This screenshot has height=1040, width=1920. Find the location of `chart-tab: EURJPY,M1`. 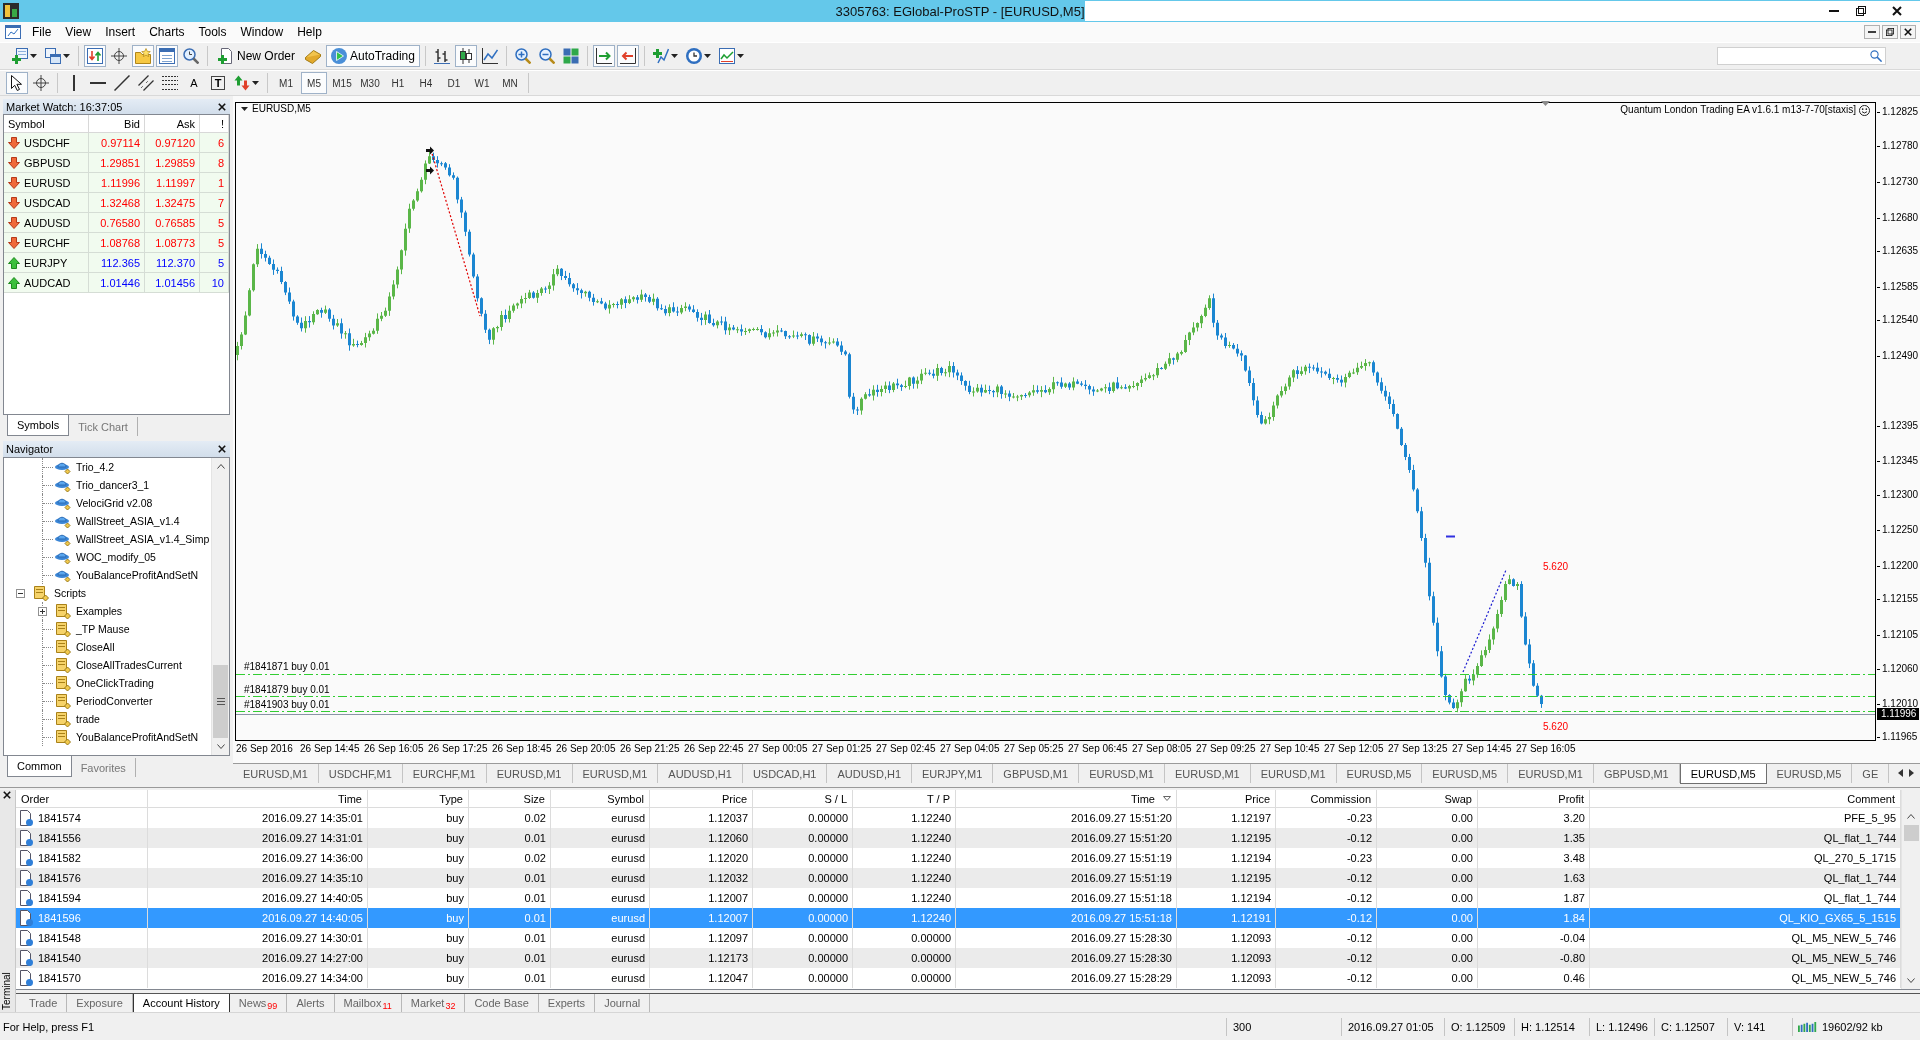

chart-tab: EURJPY,M1 is located at coordinates (953, 773).